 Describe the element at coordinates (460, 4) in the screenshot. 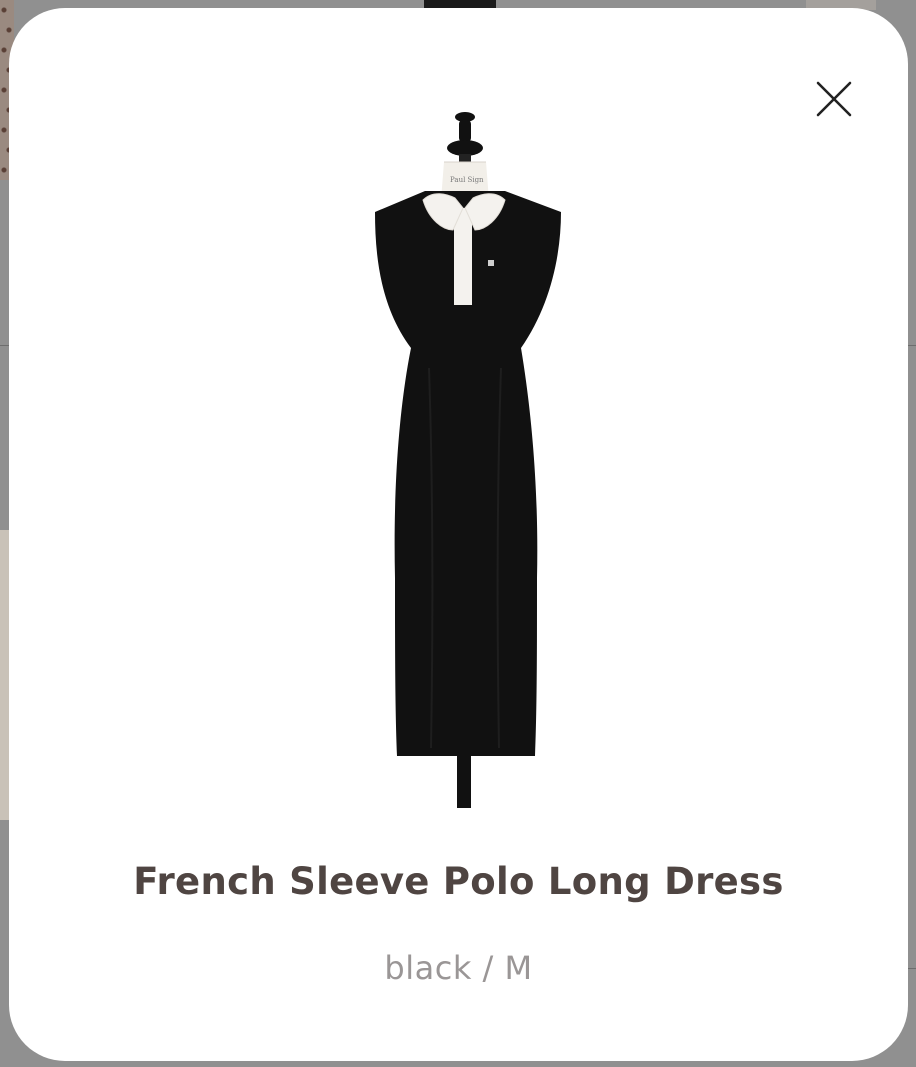

I see `background-product-thumbnail` at that location.